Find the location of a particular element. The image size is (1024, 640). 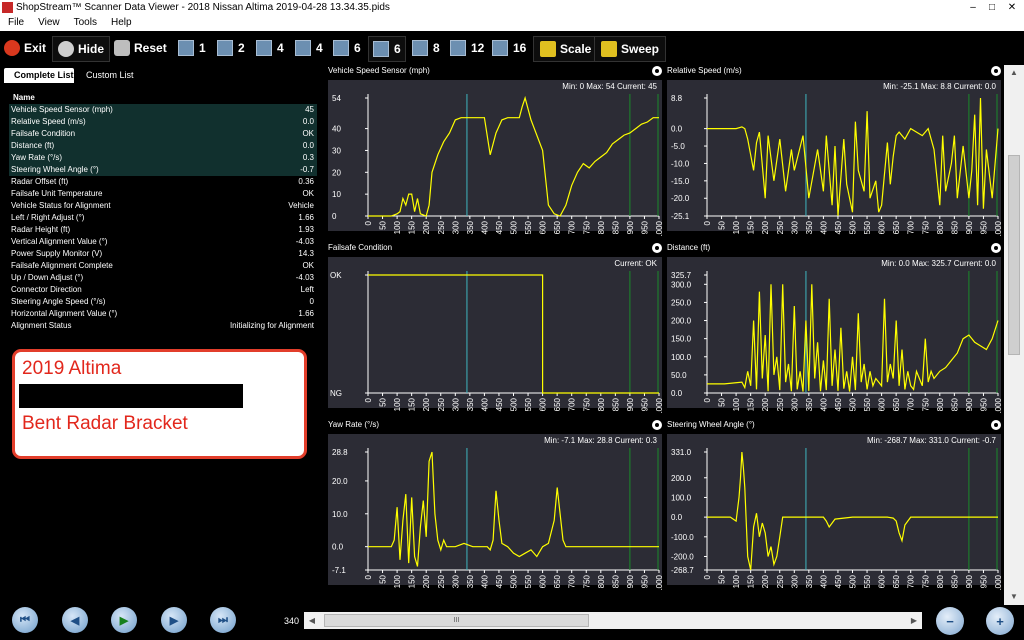

parameter-value: 45 is located at coordinates (309, 109).